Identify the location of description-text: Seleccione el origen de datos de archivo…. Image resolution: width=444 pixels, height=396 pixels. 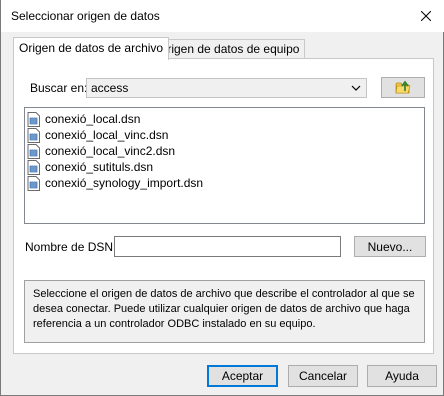
(224, 309).